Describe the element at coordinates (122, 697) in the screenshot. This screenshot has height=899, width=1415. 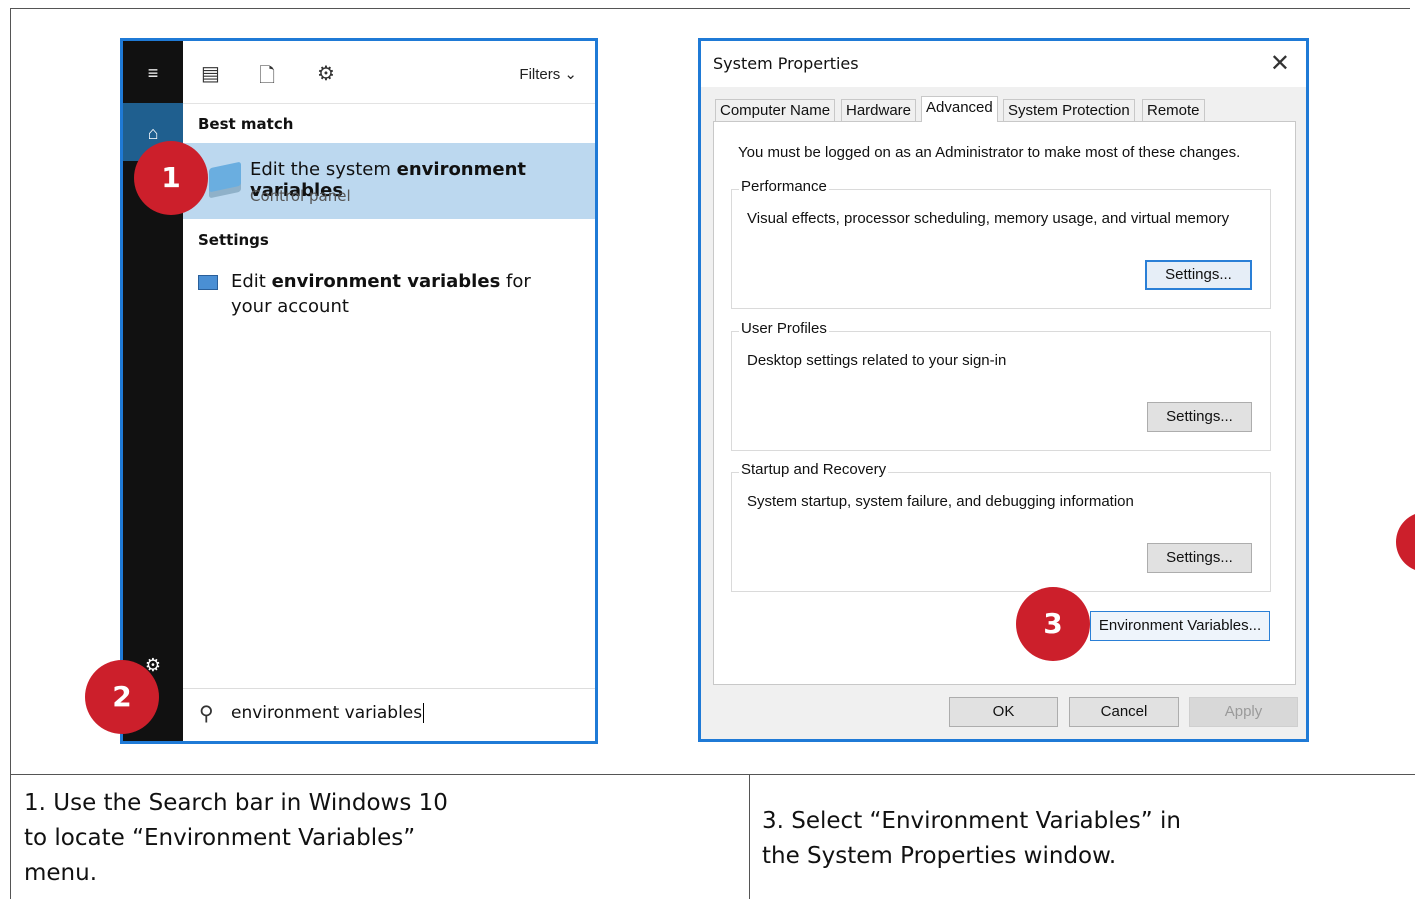
I see `step-badge-2: 2` at that location.